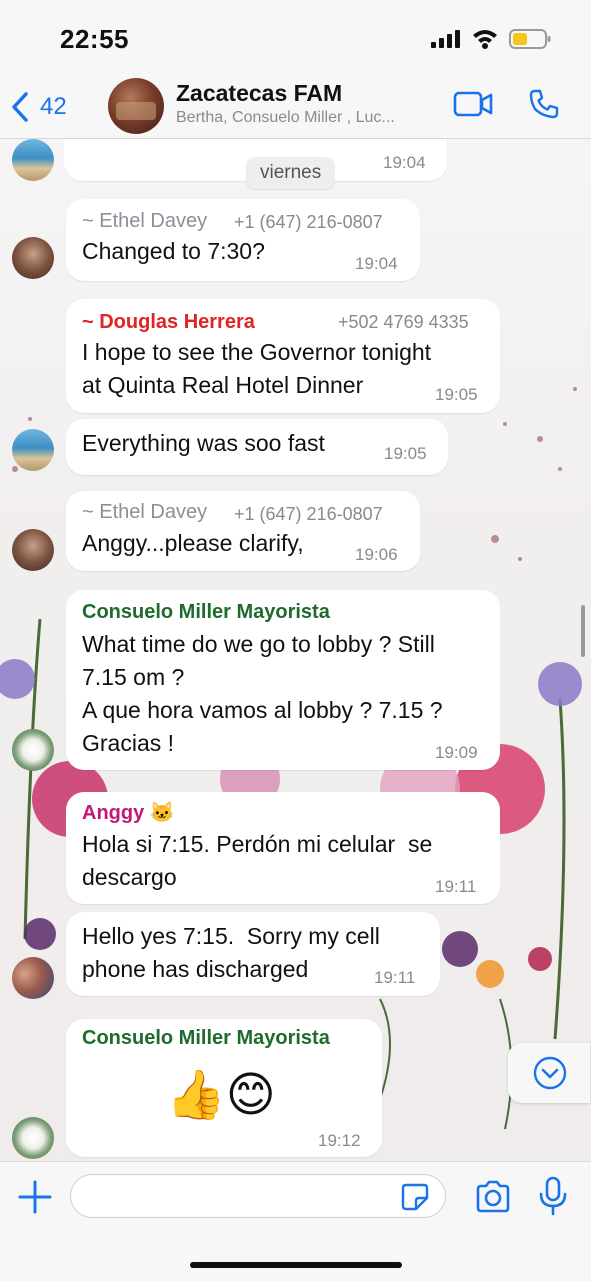  What do you see at coordinates (544, 104) in the screenshot?
I see `phone-icon` at bounding box center [544, 104].